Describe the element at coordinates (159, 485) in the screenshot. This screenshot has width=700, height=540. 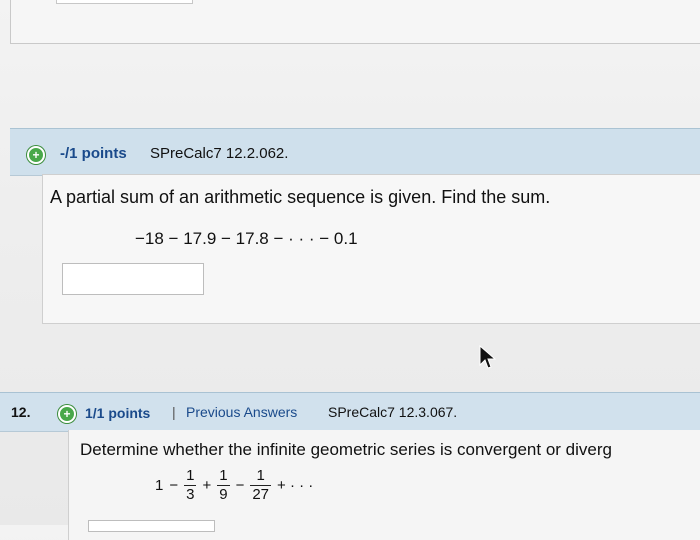
I see `series-term: 1` at that location.